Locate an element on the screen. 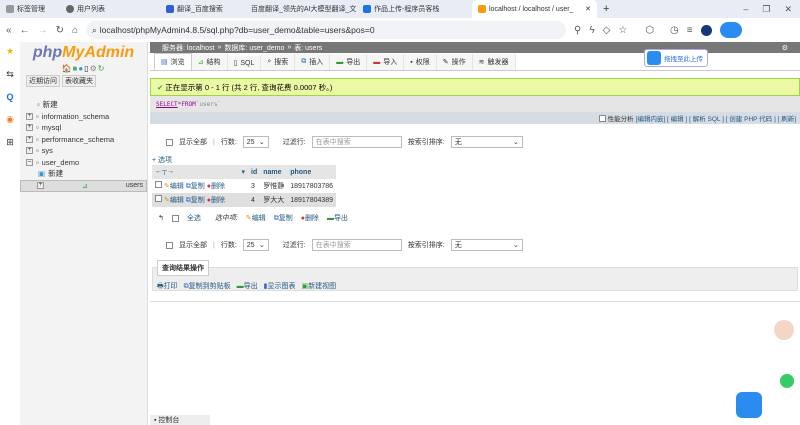 The image size is (800, 425). column-resize-handle: ←┬→ ▾ is located at coordinates (200, 172).